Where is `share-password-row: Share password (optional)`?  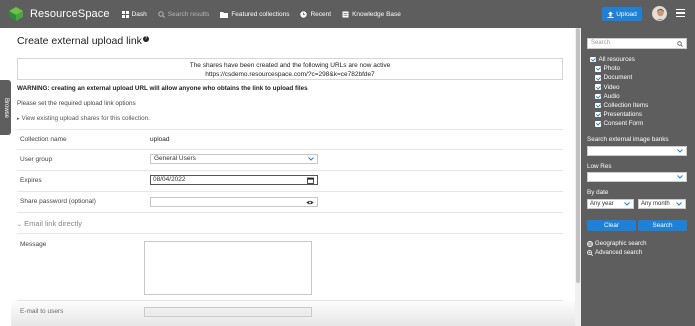
share-password-row: Share password (optional) is located at coordinates (290, 201).